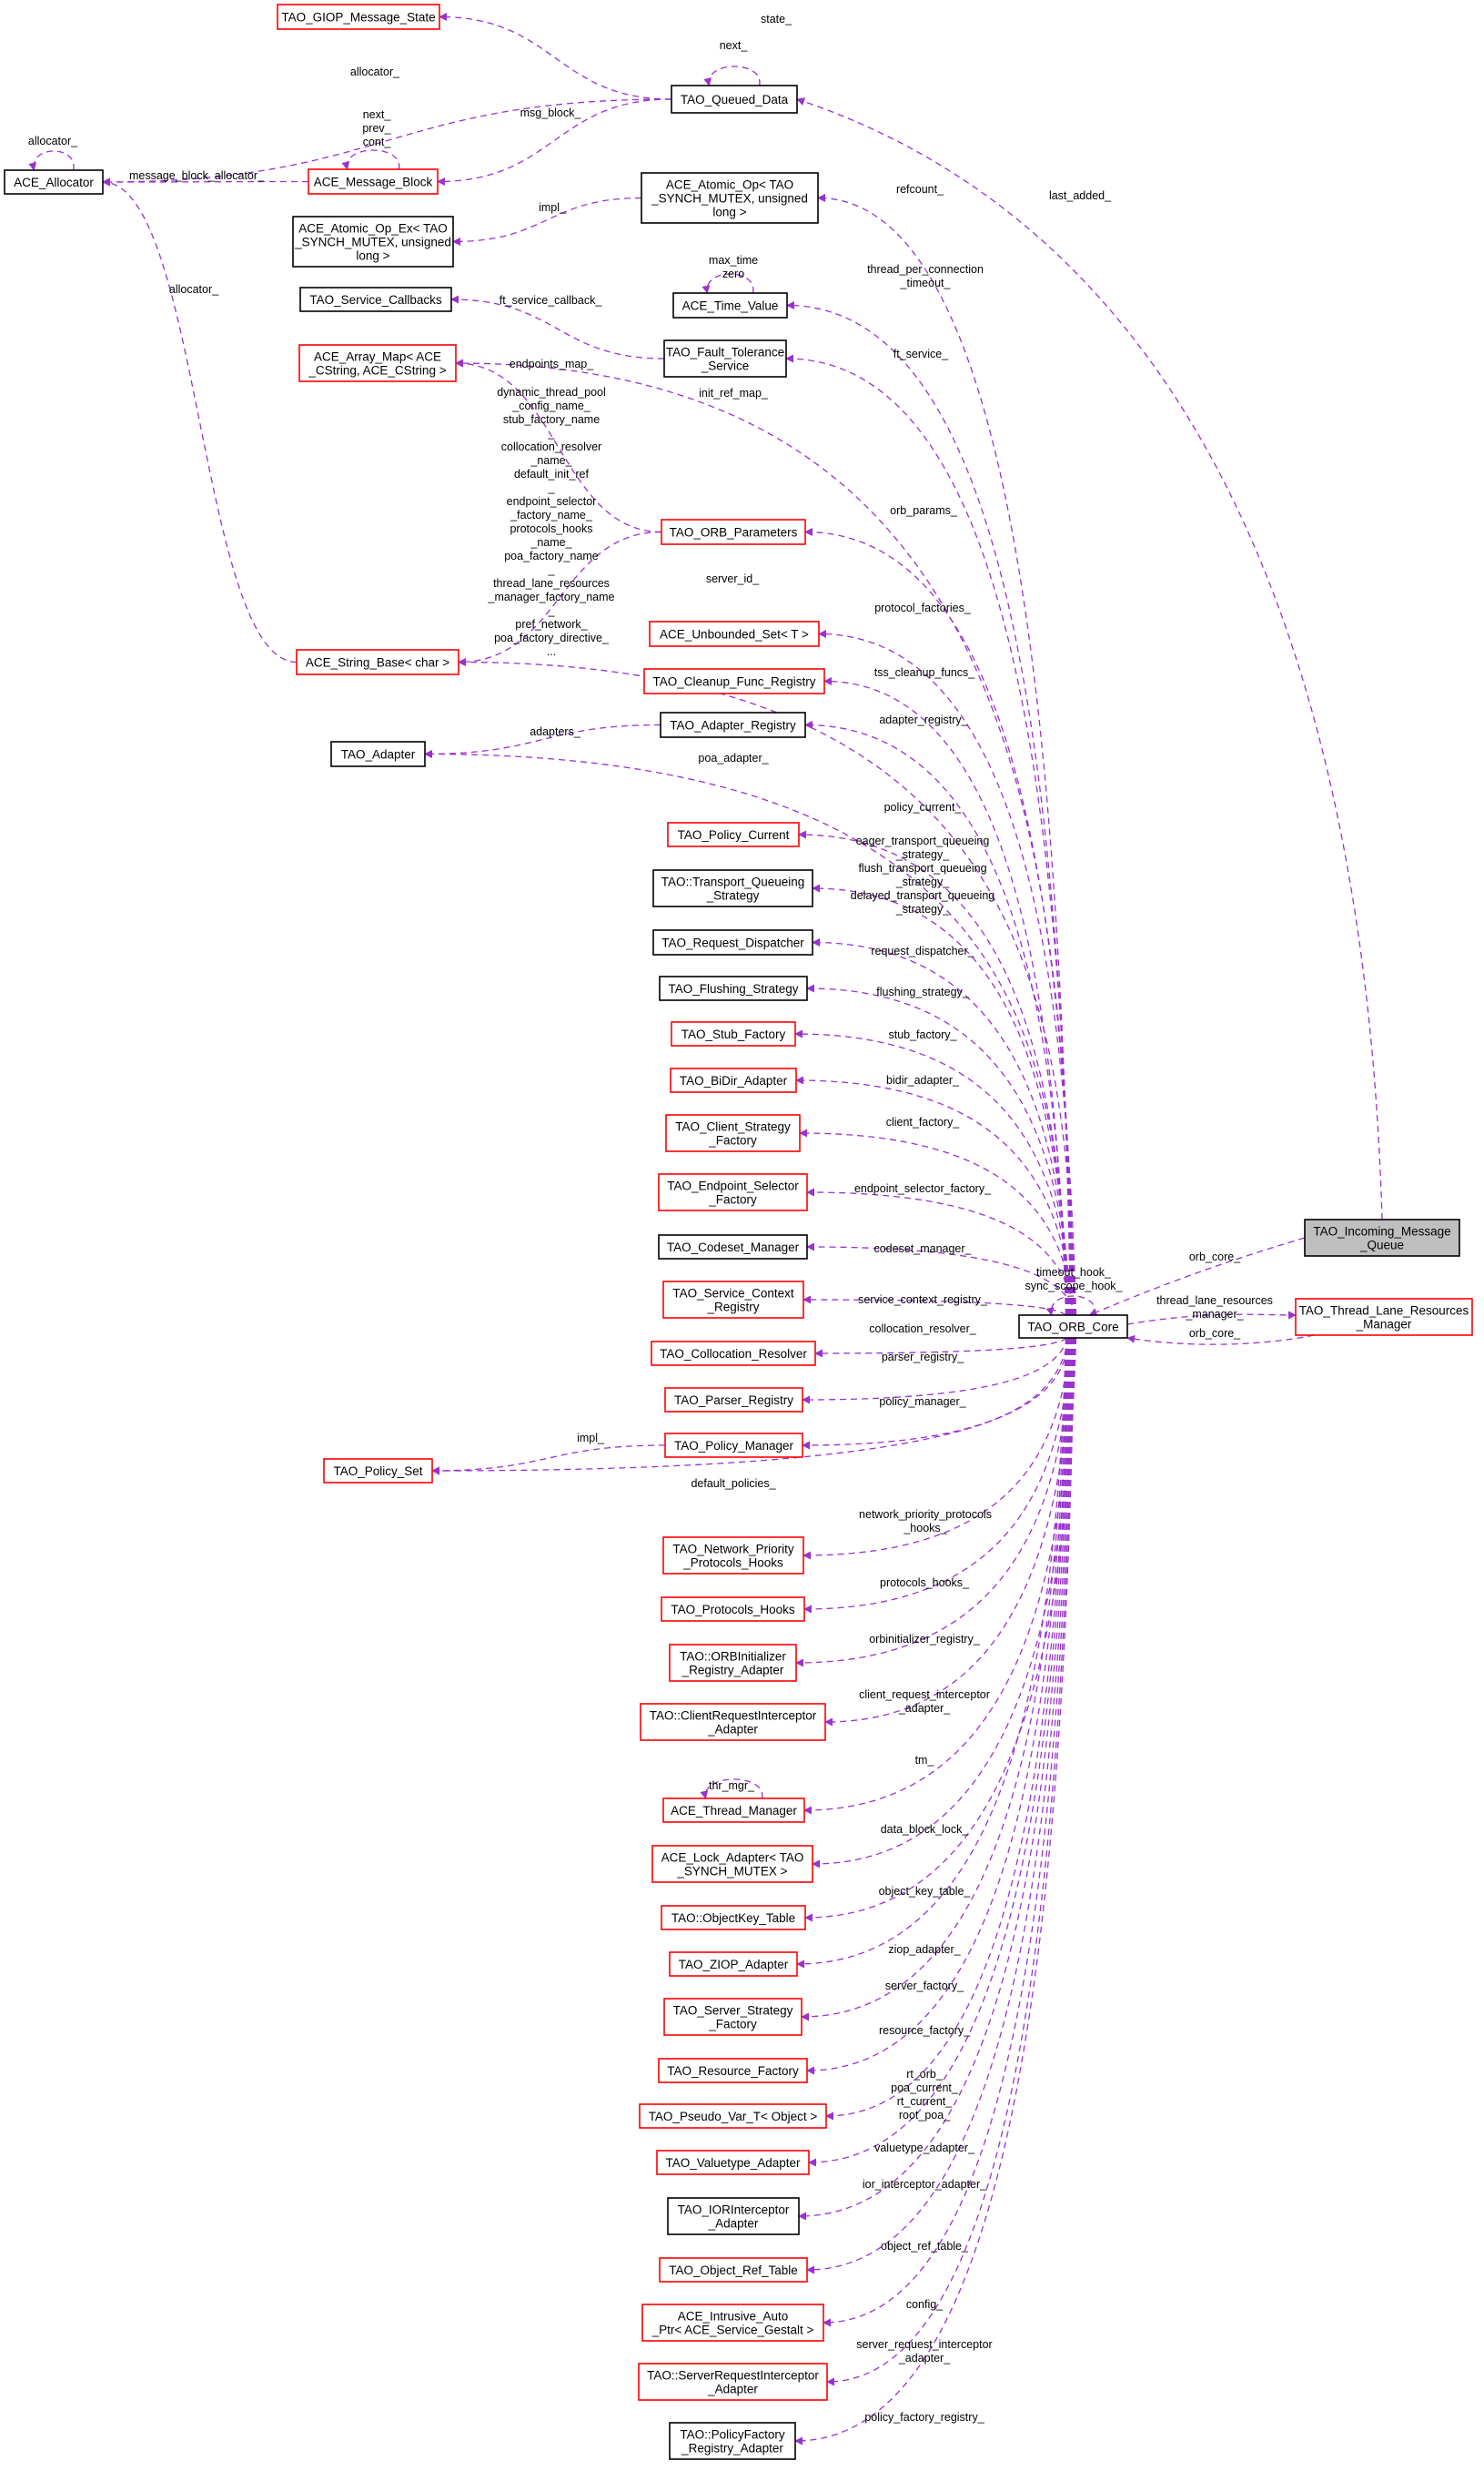 The width and height of the screenshot is (1484, 2471). I want to click on class-node-incoming: TAO_Incoming_Message_Queue, so click(1382, 1238).